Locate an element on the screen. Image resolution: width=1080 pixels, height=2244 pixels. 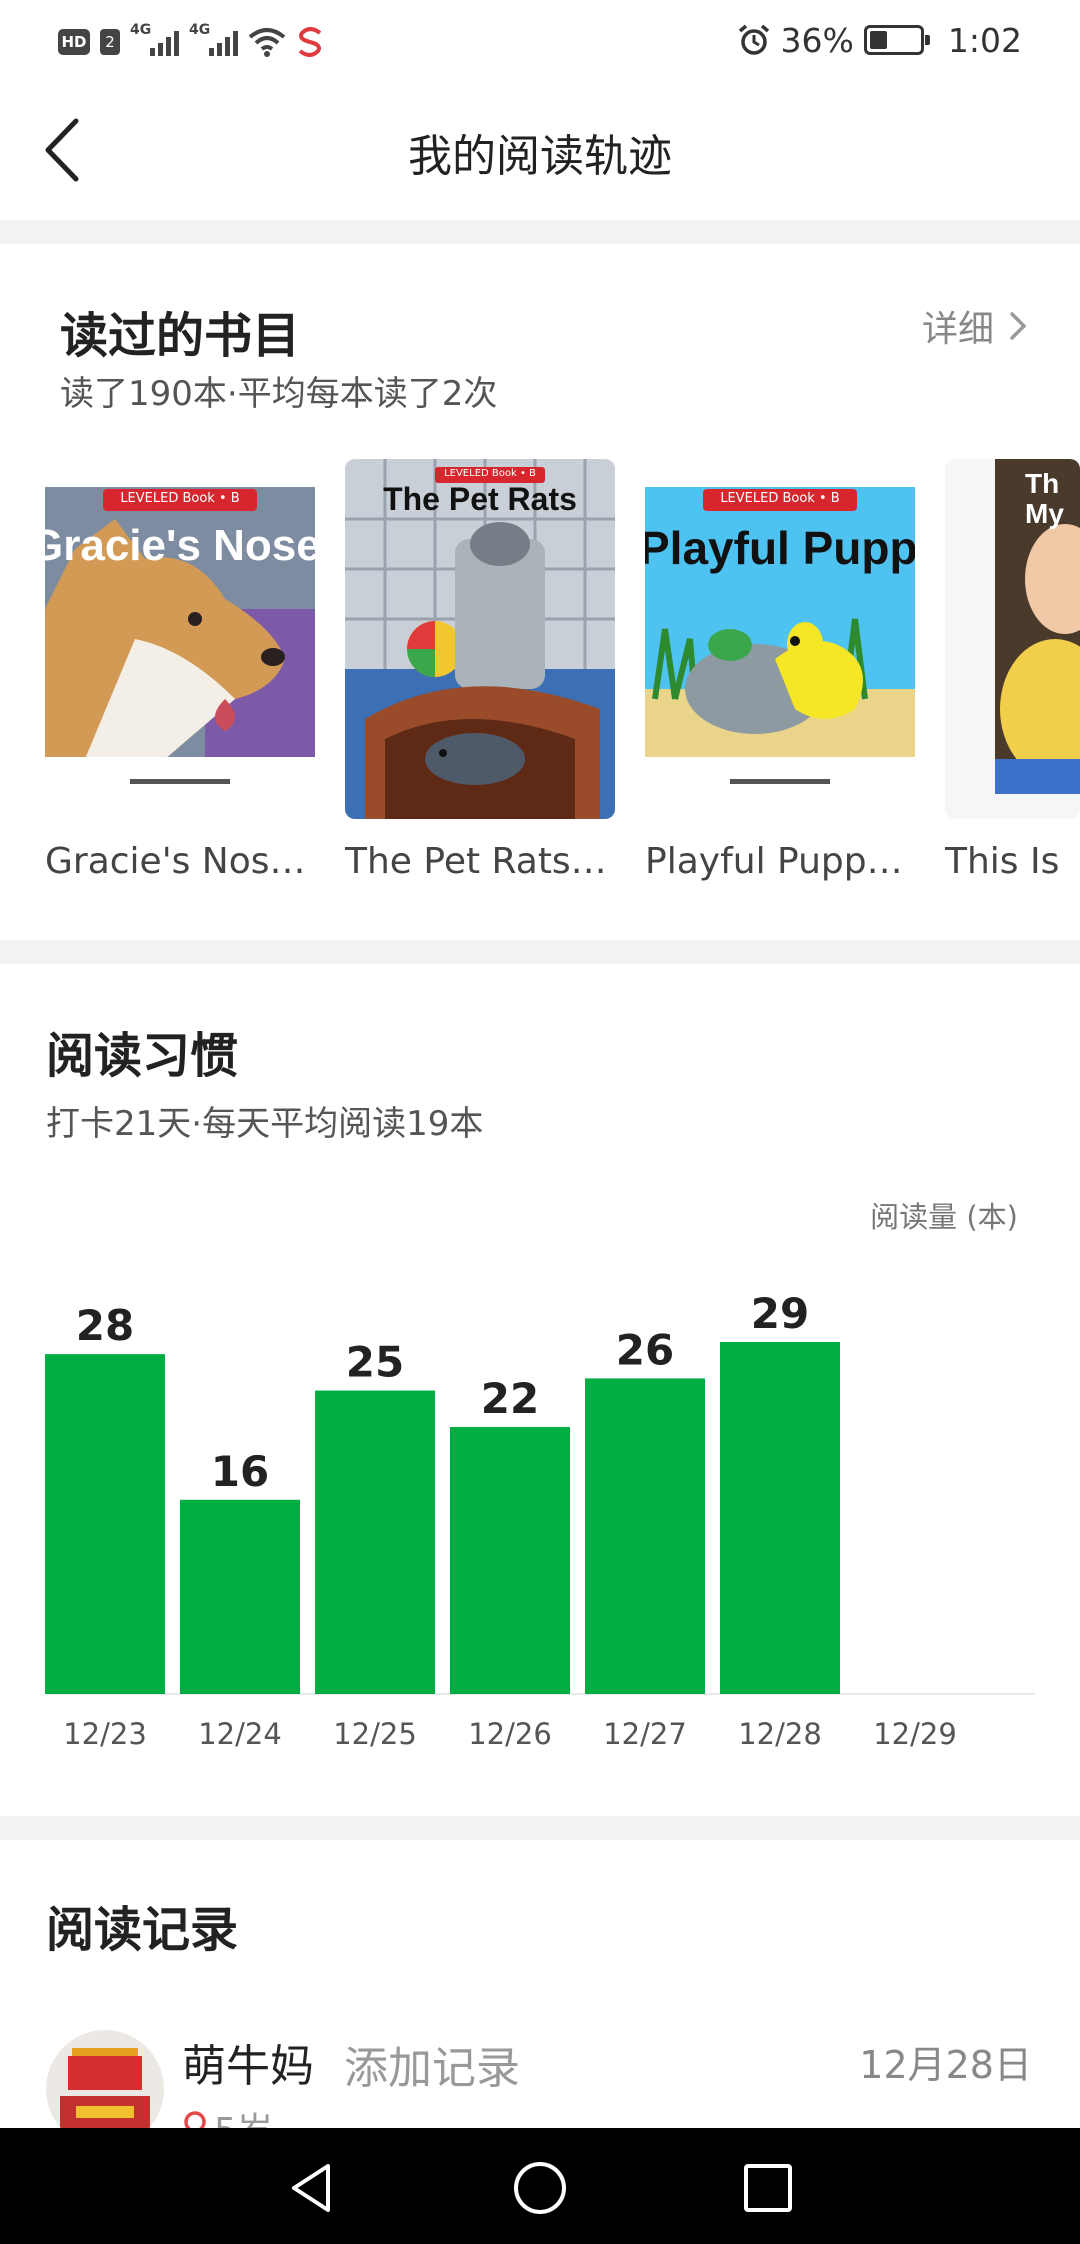
detail-label: 详细 is located at coordinates (957, 329).